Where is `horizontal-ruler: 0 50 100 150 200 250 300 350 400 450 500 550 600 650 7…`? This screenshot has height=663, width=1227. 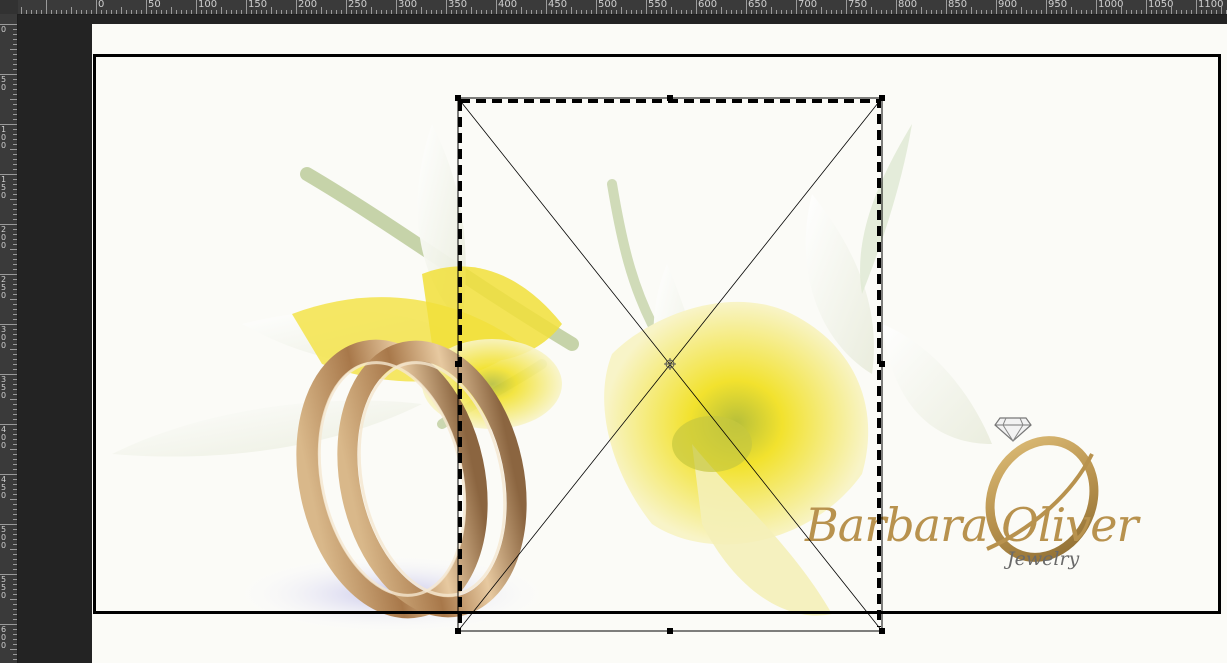 horizontal-ruler: 0 50 100 150 200 250 300 350 400 450 500 550 600 650 7… is located at coordinates (622, 7).